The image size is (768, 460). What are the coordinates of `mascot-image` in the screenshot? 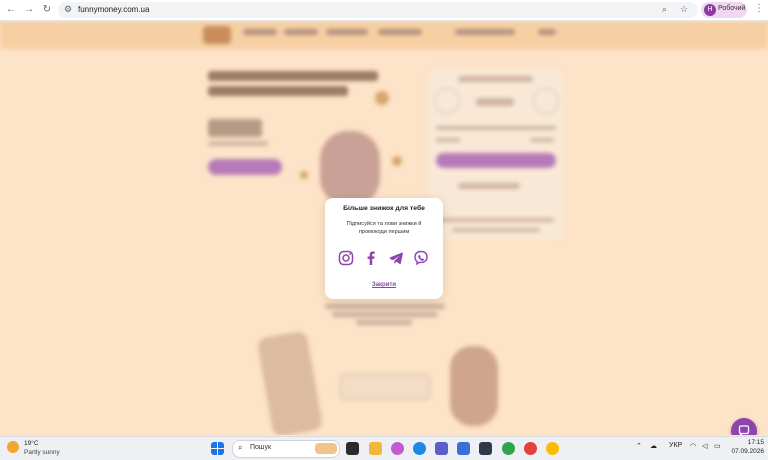 It's located at (350, 168).